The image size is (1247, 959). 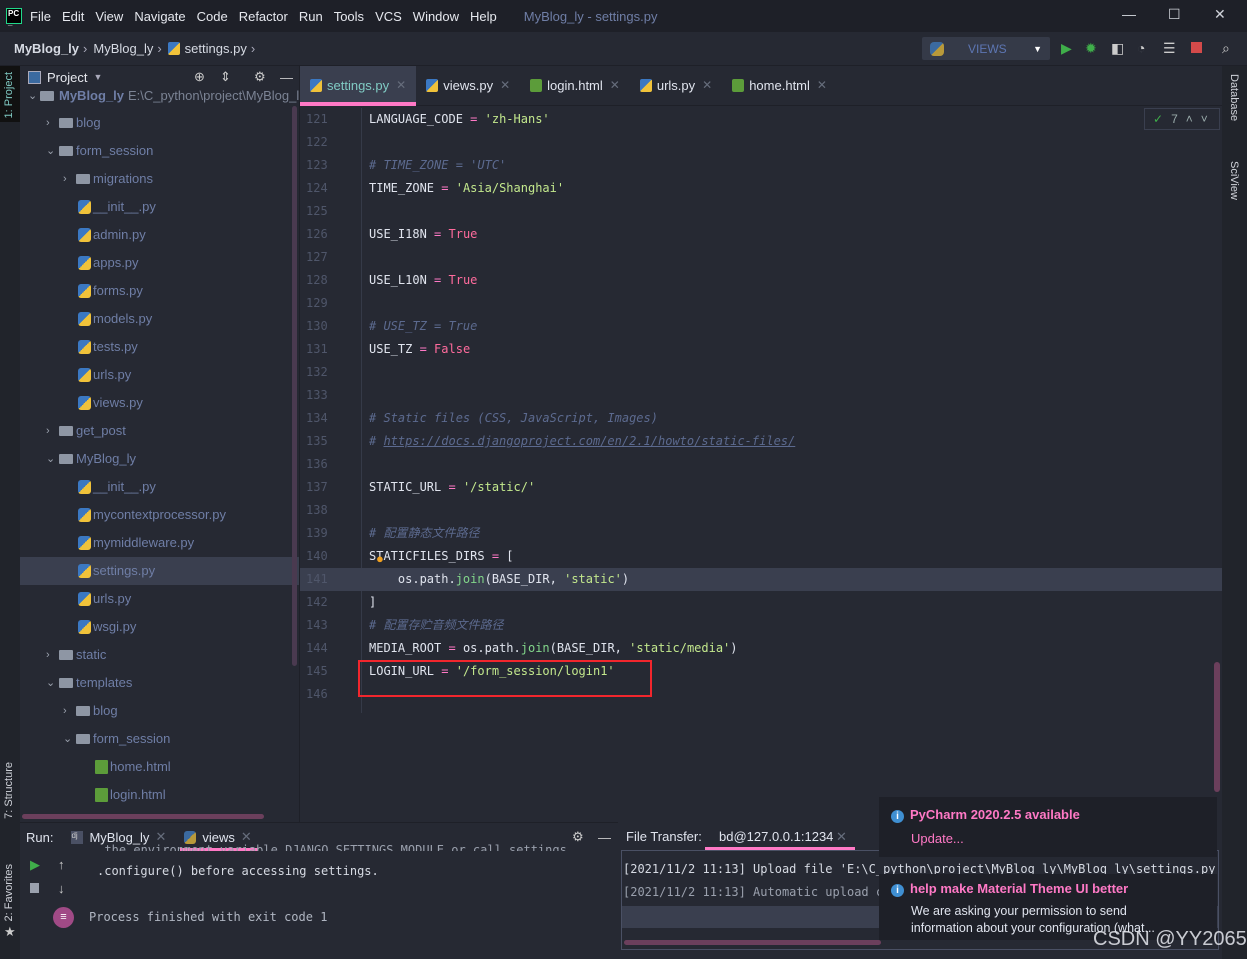 I want to click on debug-icon: ✹, so click(x=1091, y=48).